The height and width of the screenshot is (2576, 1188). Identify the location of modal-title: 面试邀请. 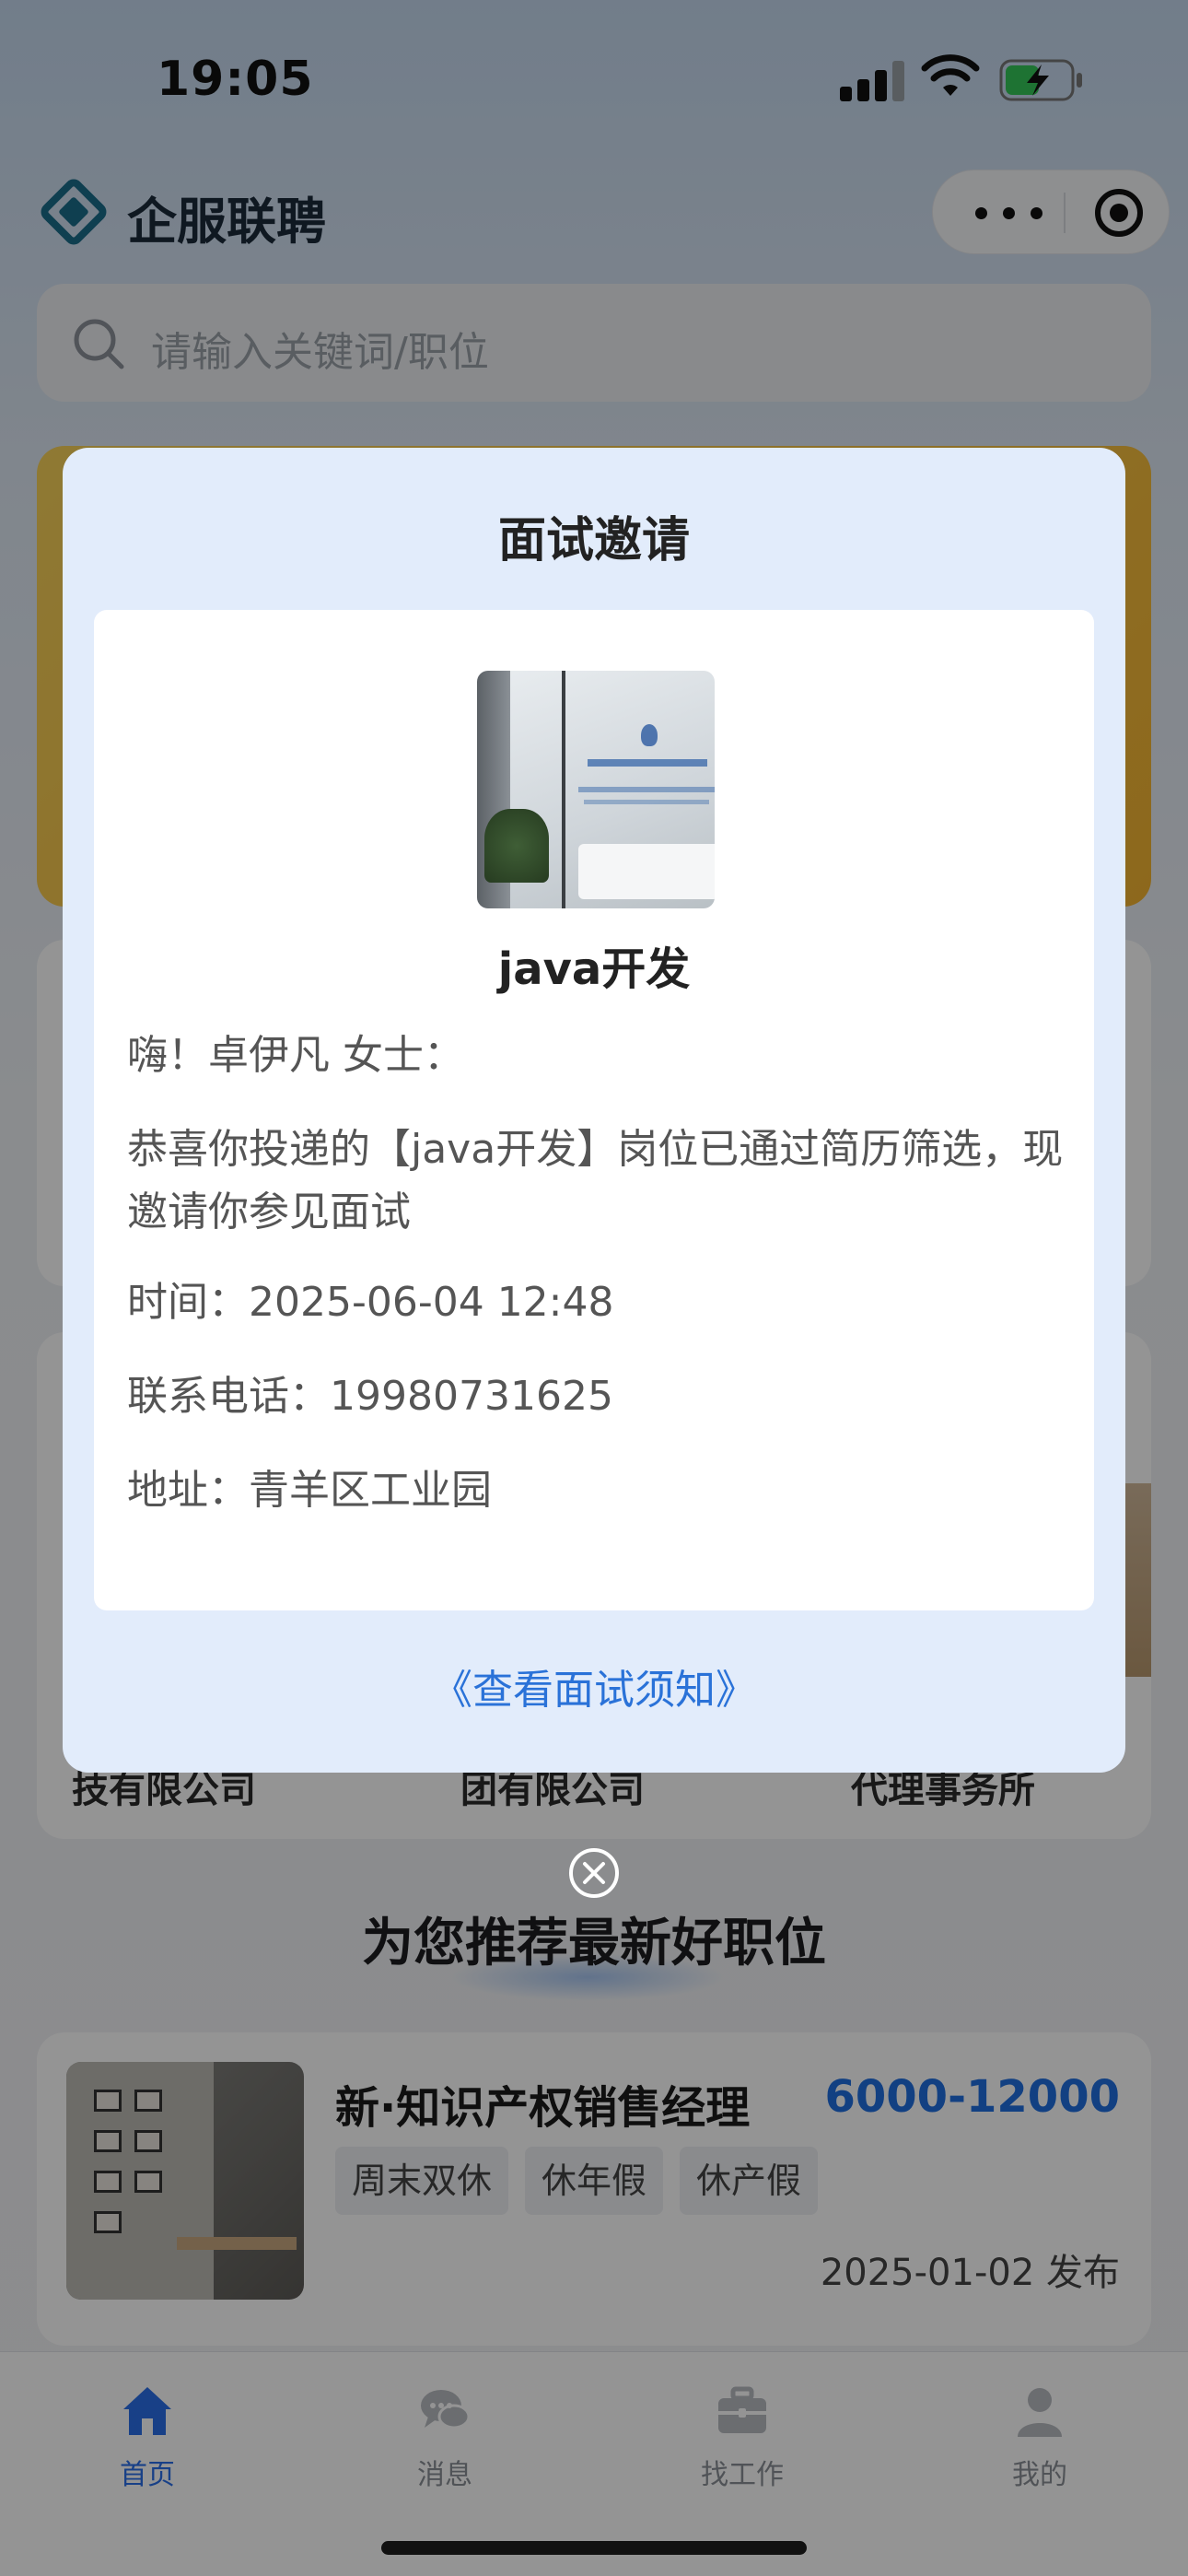
(593, 540).